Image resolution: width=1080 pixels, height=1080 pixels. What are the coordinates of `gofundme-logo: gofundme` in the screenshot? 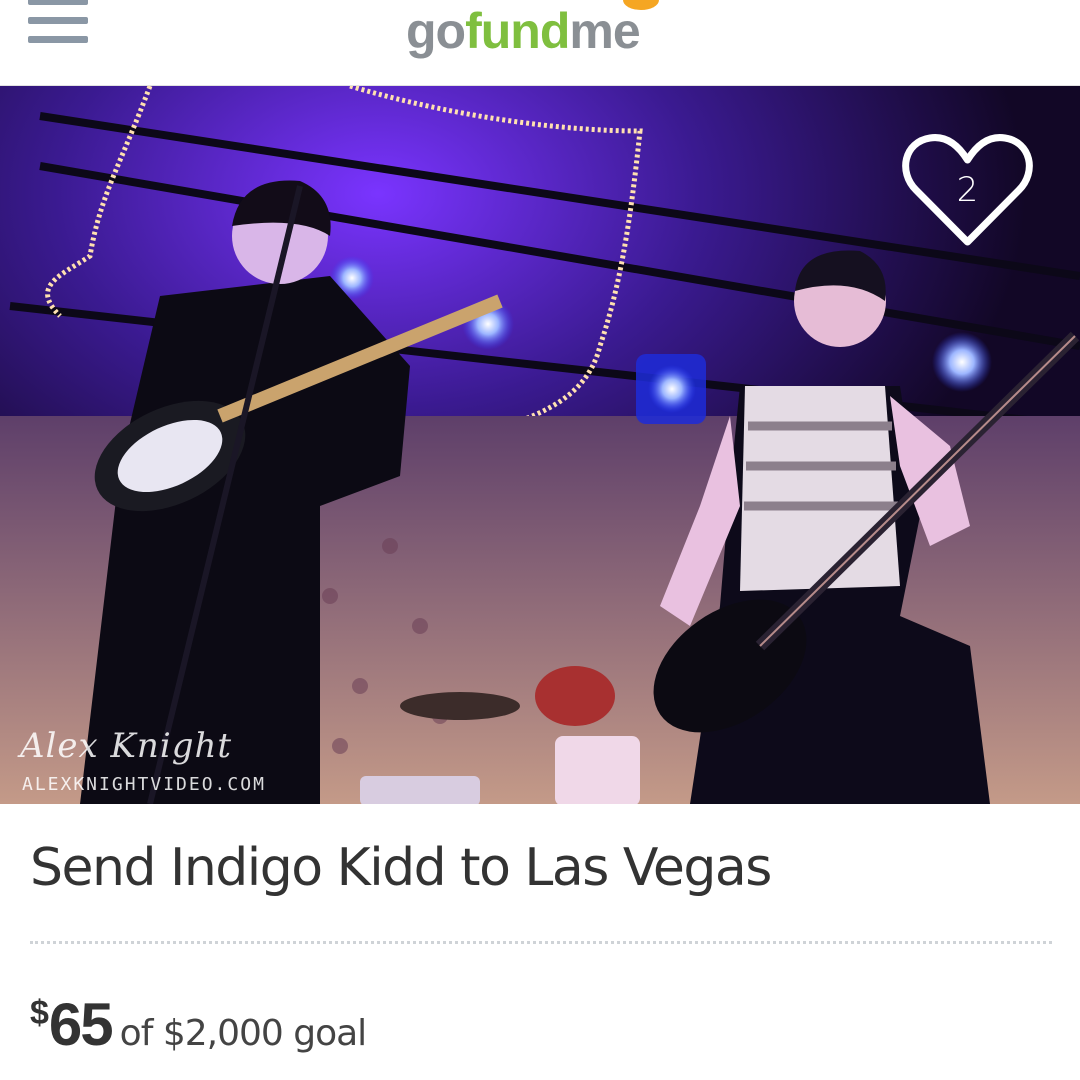 It's located at (541, 33).